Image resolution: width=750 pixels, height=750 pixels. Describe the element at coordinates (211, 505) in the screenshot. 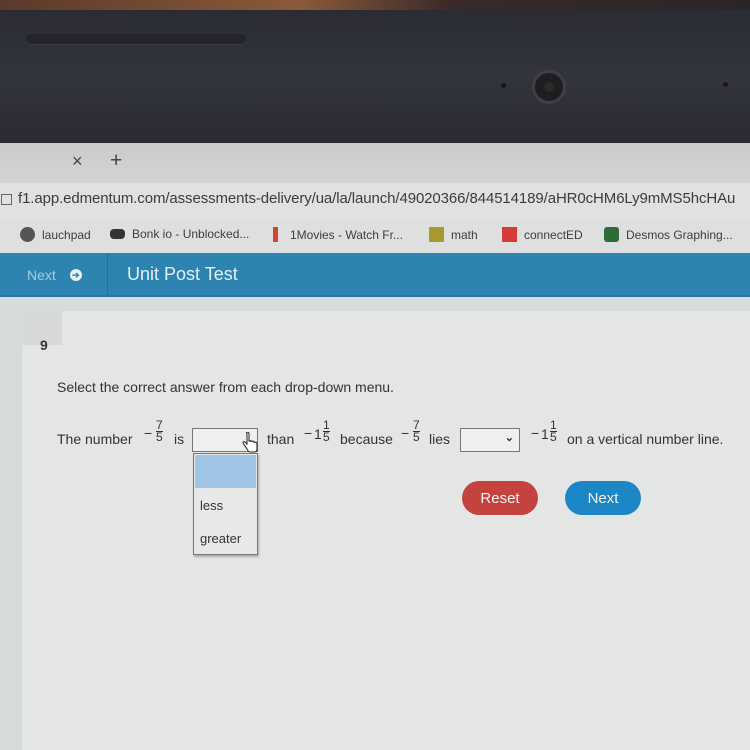

I see `dropdown-option-less: less` at that location.